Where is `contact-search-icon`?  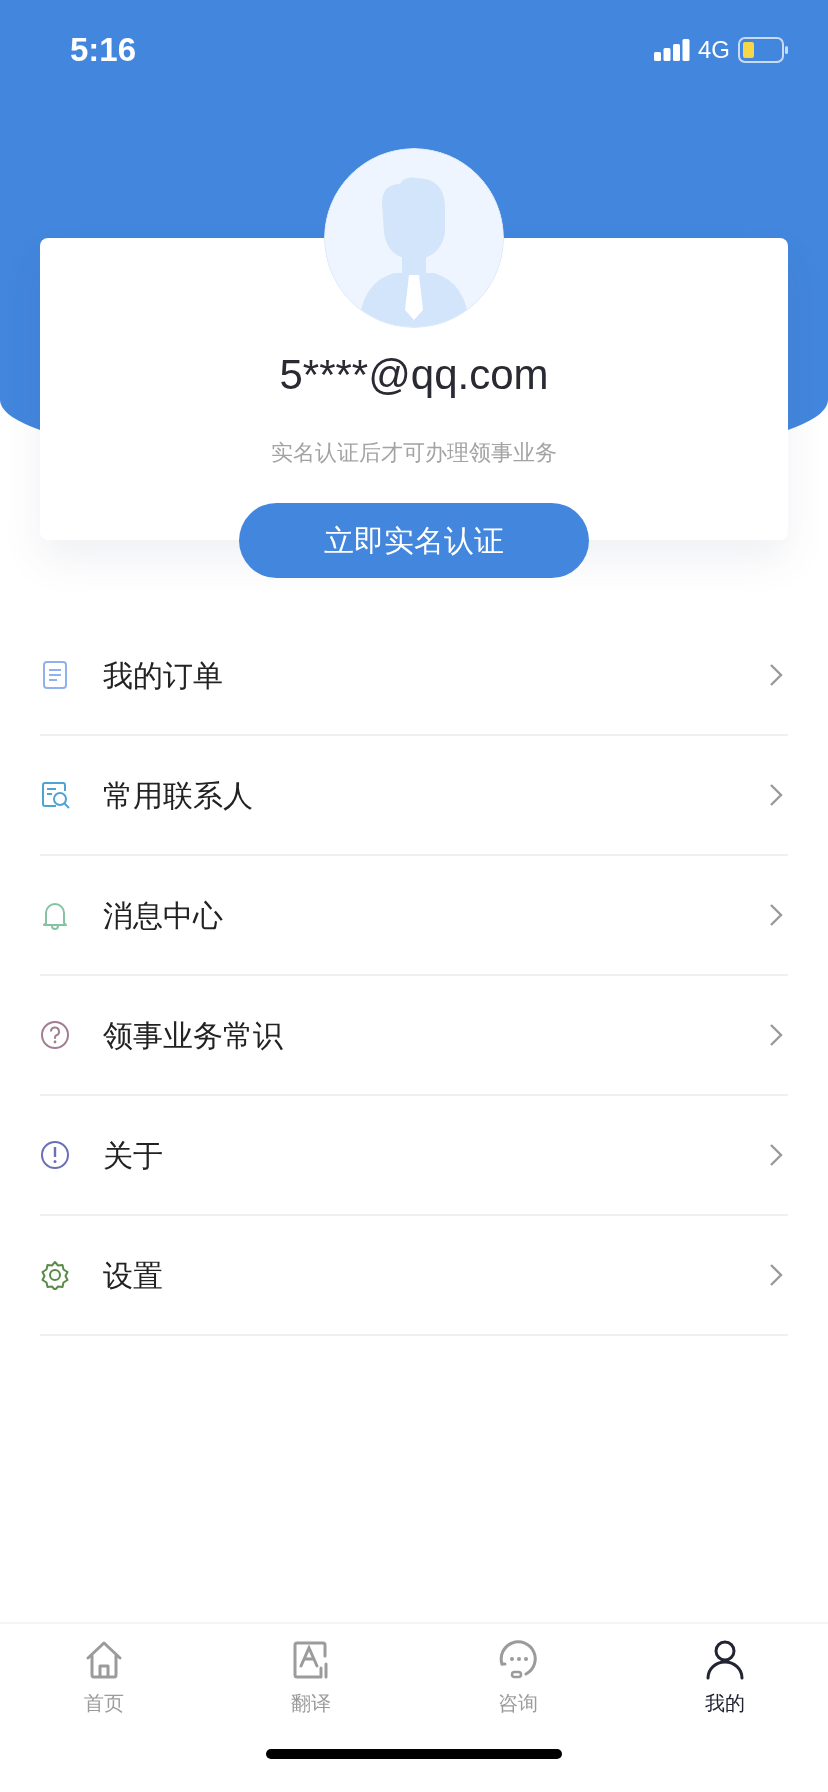
contact-search-icon is located at coordinates (55, 795).